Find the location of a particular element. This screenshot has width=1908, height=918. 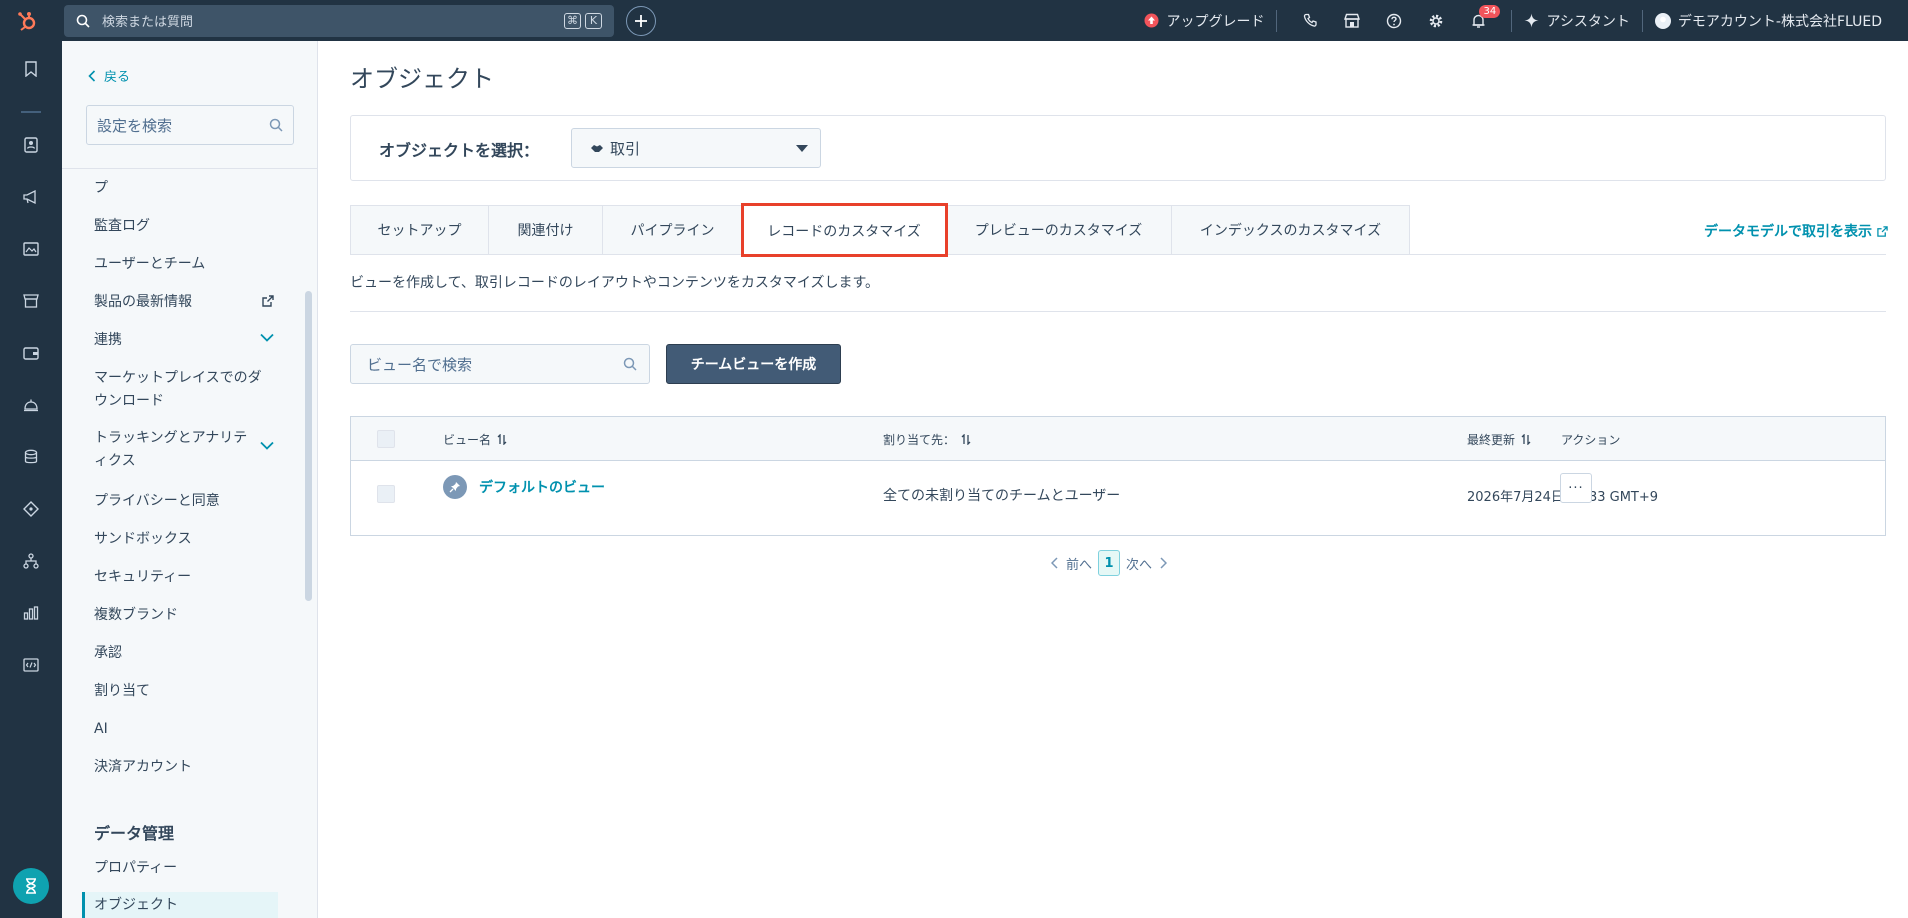

chevron-right-icon is located at coordinates (1164, 563).